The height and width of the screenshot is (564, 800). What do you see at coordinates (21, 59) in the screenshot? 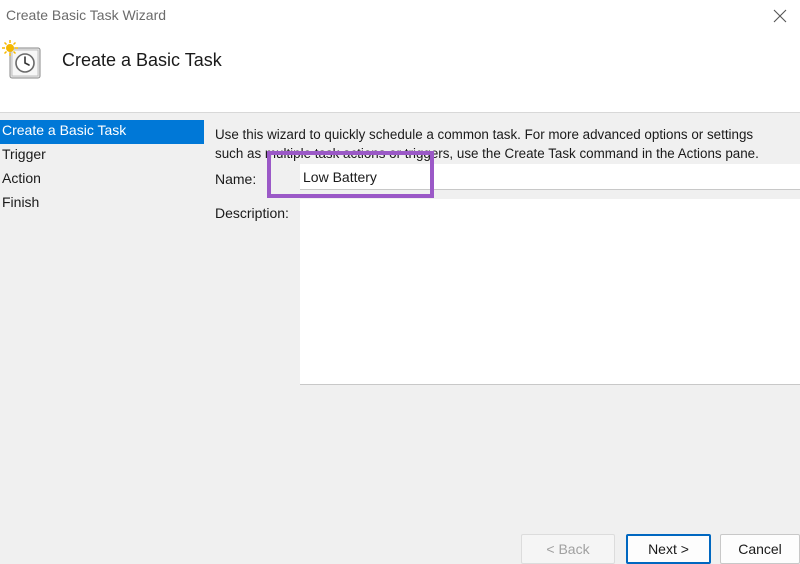
I see `scheduled-task-clock-icon` at bounding box center [21, 59].